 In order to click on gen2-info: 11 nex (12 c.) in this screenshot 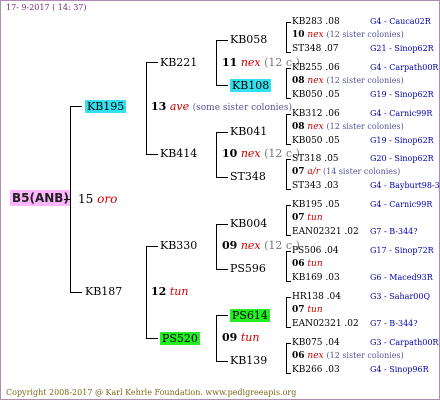, I will do `click(261, 62)`.